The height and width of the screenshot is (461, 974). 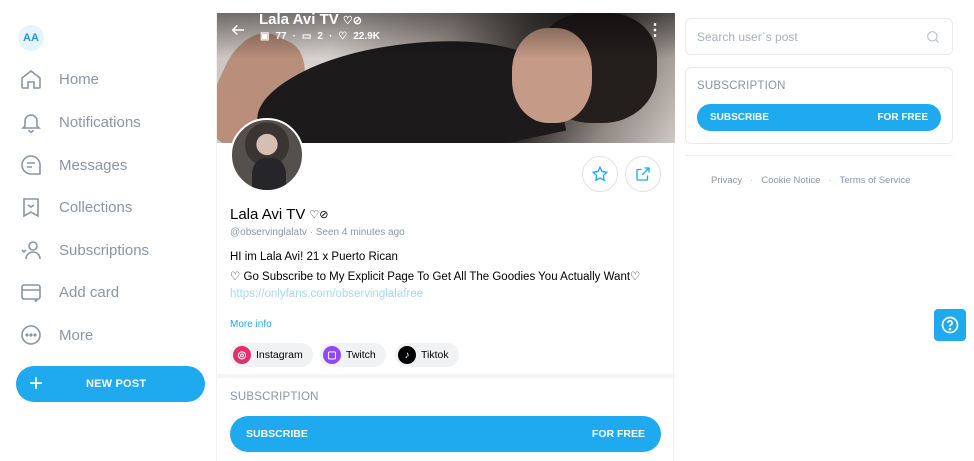 I want to click on instagram-icon: ◎, so click(x=242, y=355).